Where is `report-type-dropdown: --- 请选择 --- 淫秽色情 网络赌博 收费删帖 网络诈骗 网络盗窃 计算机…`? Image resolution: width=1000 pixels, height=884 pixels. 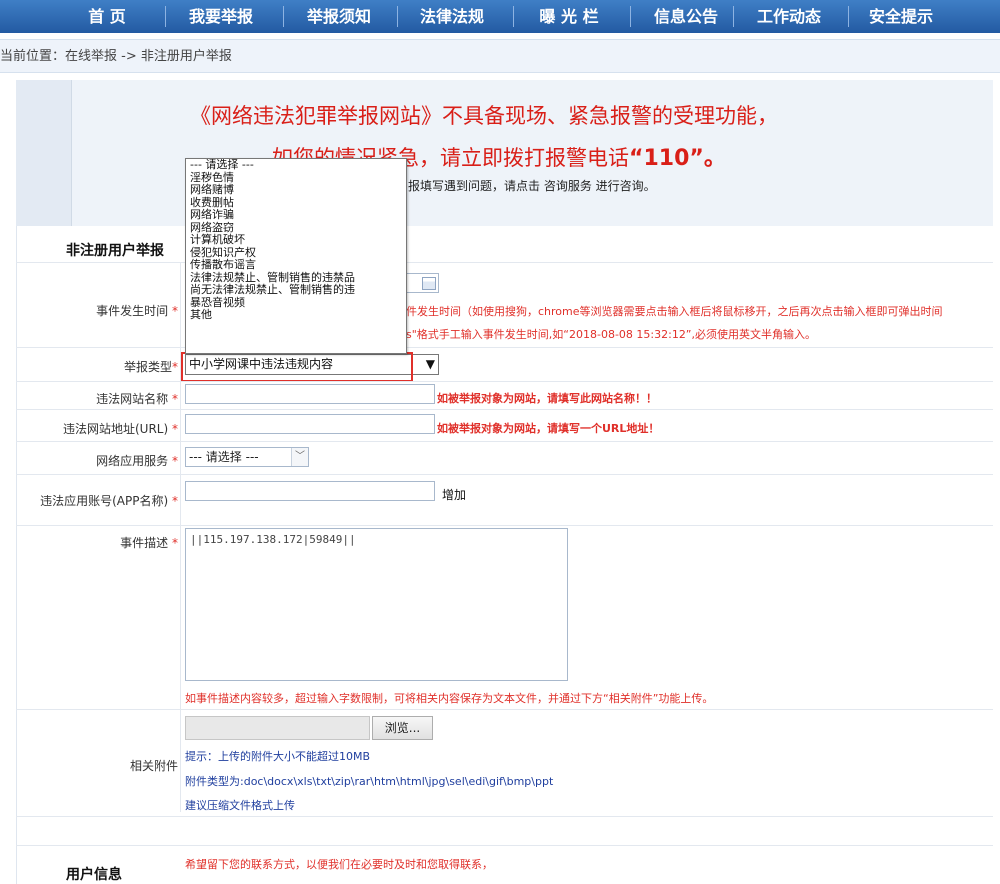 report-type-dropdown: --- 请选择 --- 淫秽色情 网络赌博 收费删帖 网络诈骗 网络盗窃 计算机… is located at coordinates (296, 256).